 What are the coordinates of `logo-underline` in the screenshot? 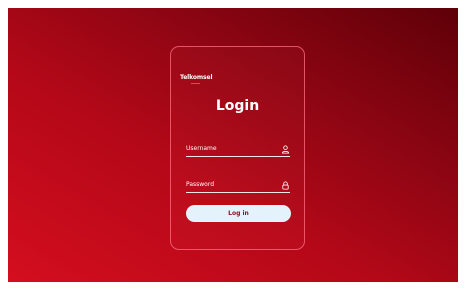 It's located at (195, 83).